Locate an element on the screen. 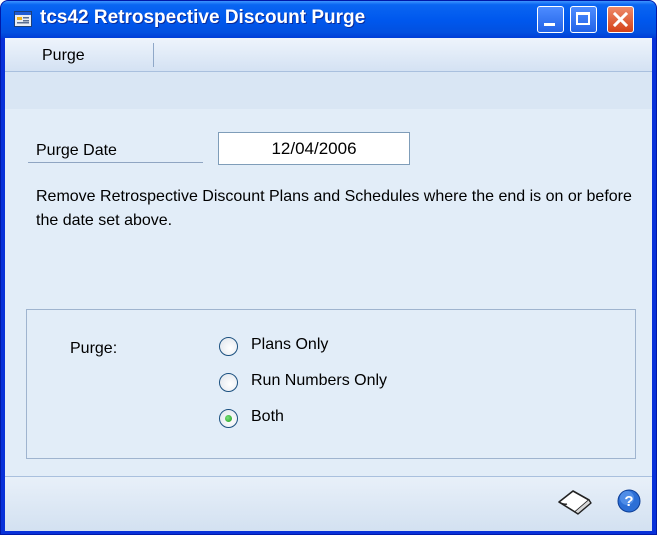 The width and height of the screenshot is (657, 535). maximize-icon is located at coordinates (583, 18).